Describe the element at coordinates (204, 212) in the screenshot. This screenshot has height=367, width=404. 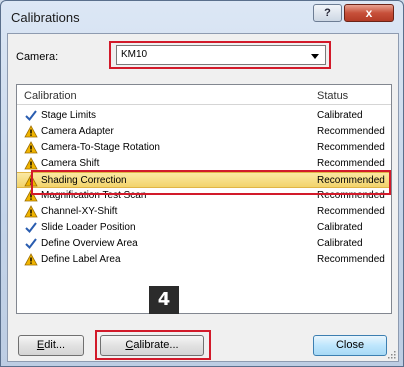
I see `list-item: Channel-XY-Shift Recommended` at that location.